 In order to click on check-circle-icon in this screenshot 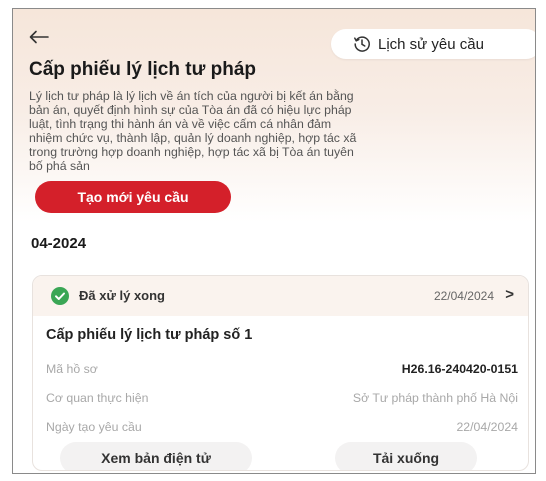, I will do `click(60, 296)`.